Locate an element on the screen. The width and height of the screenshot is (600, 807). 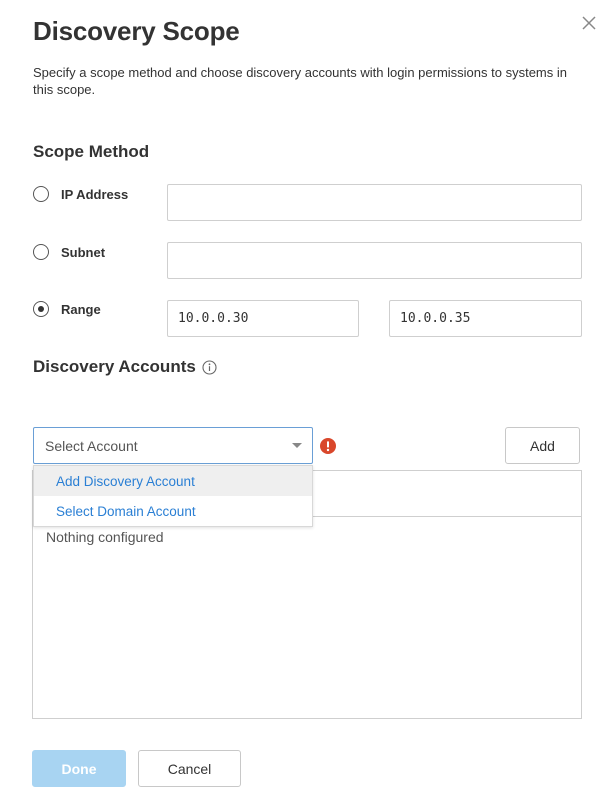
dropdown-item-add-discovery-account: Add Discovery Account is located at coordinates (173, 481).